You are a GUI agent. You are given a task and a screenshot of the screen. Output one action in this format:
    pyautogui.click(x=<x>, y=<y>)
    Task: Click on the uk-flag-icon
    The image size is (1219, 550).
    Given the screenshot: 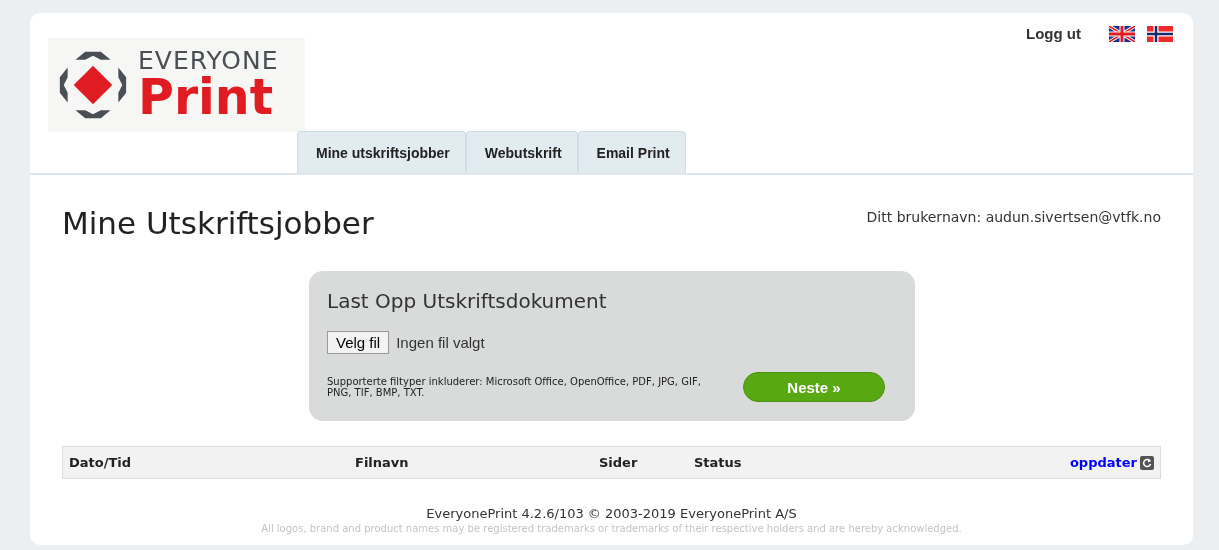 What is the action you would take?
    pyautogui.click(x=1122, y=33)
    